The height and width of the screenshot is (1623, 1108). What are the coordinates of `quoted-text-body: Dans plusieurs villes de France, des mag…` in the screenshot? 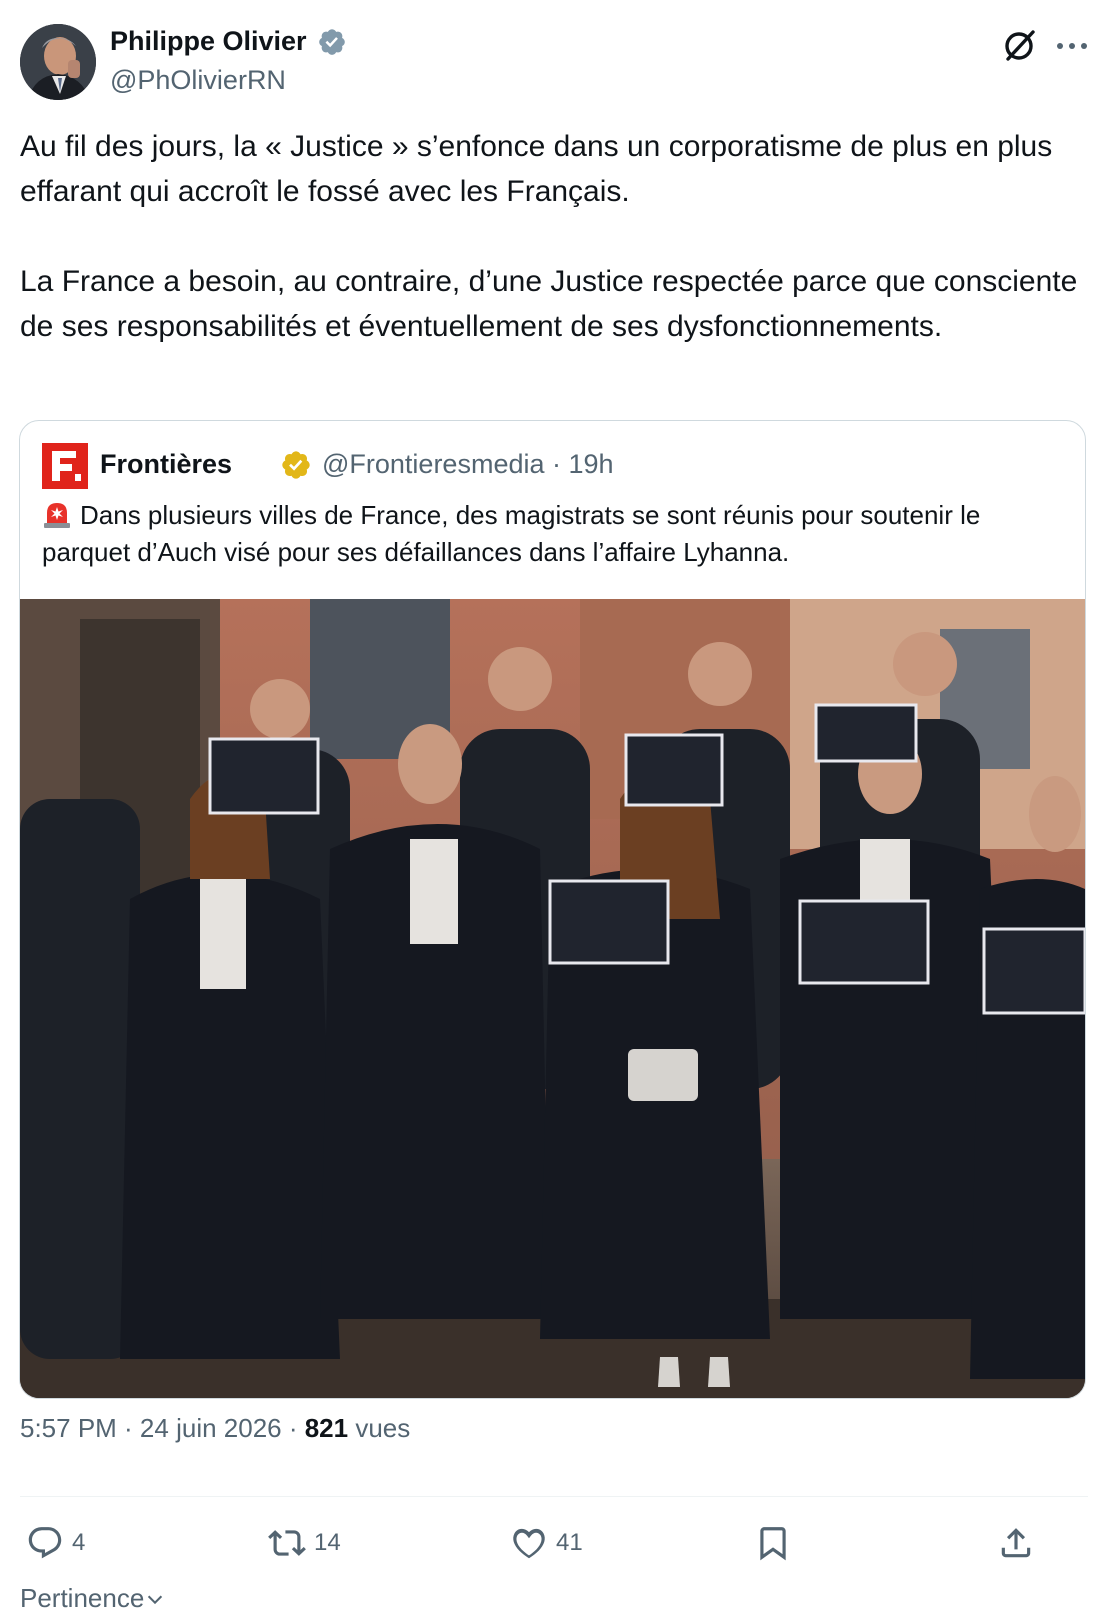 It's located at (511, 533).